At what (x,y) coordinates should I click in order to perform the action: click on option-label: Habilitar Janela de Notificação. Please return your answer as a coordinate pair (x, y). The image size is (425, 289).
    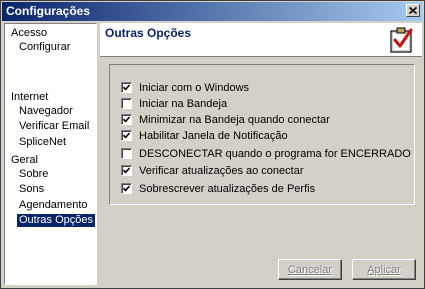
    Looking at the image, I should click on (213, 135).